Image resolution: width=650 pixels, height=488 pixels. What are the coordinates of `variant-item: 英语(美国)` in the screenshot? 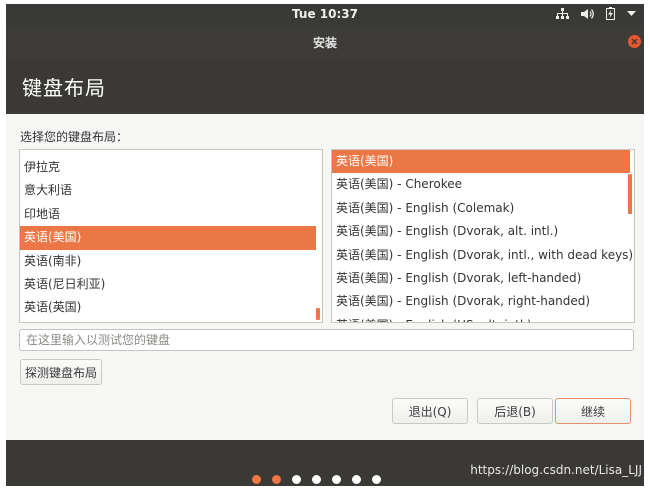 It's located at (481, 162).